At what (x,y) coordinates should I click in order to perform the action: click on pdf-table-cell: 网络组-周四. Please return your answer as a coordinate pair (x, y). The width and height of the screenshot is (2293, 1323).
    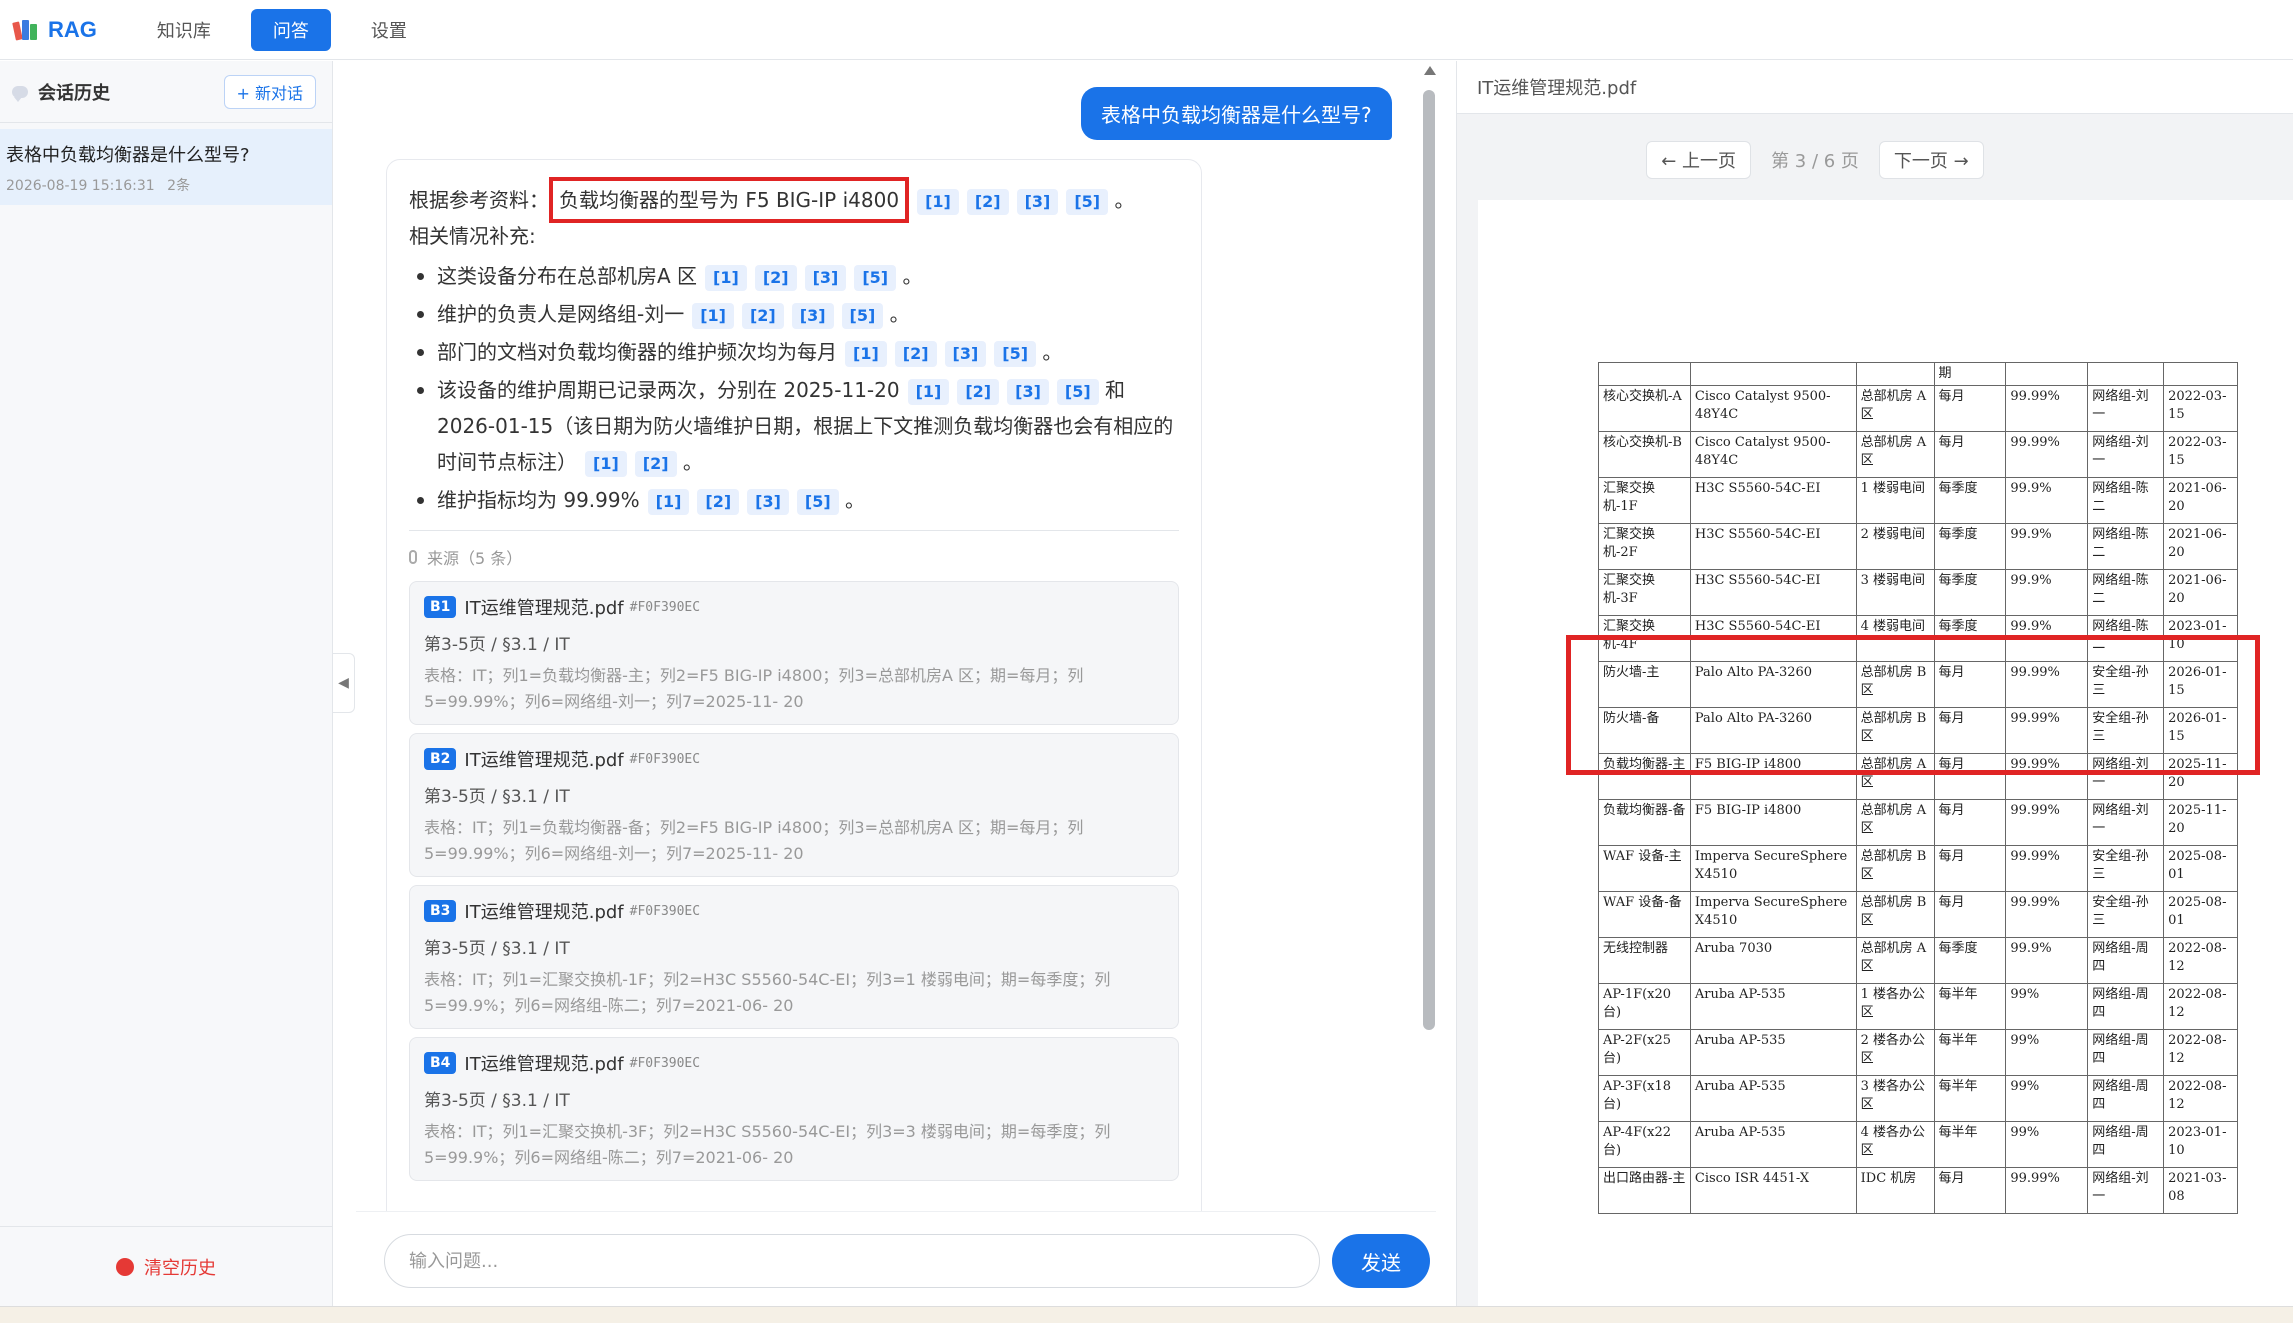
    Looking at the image, I should click on (2126, 1006).